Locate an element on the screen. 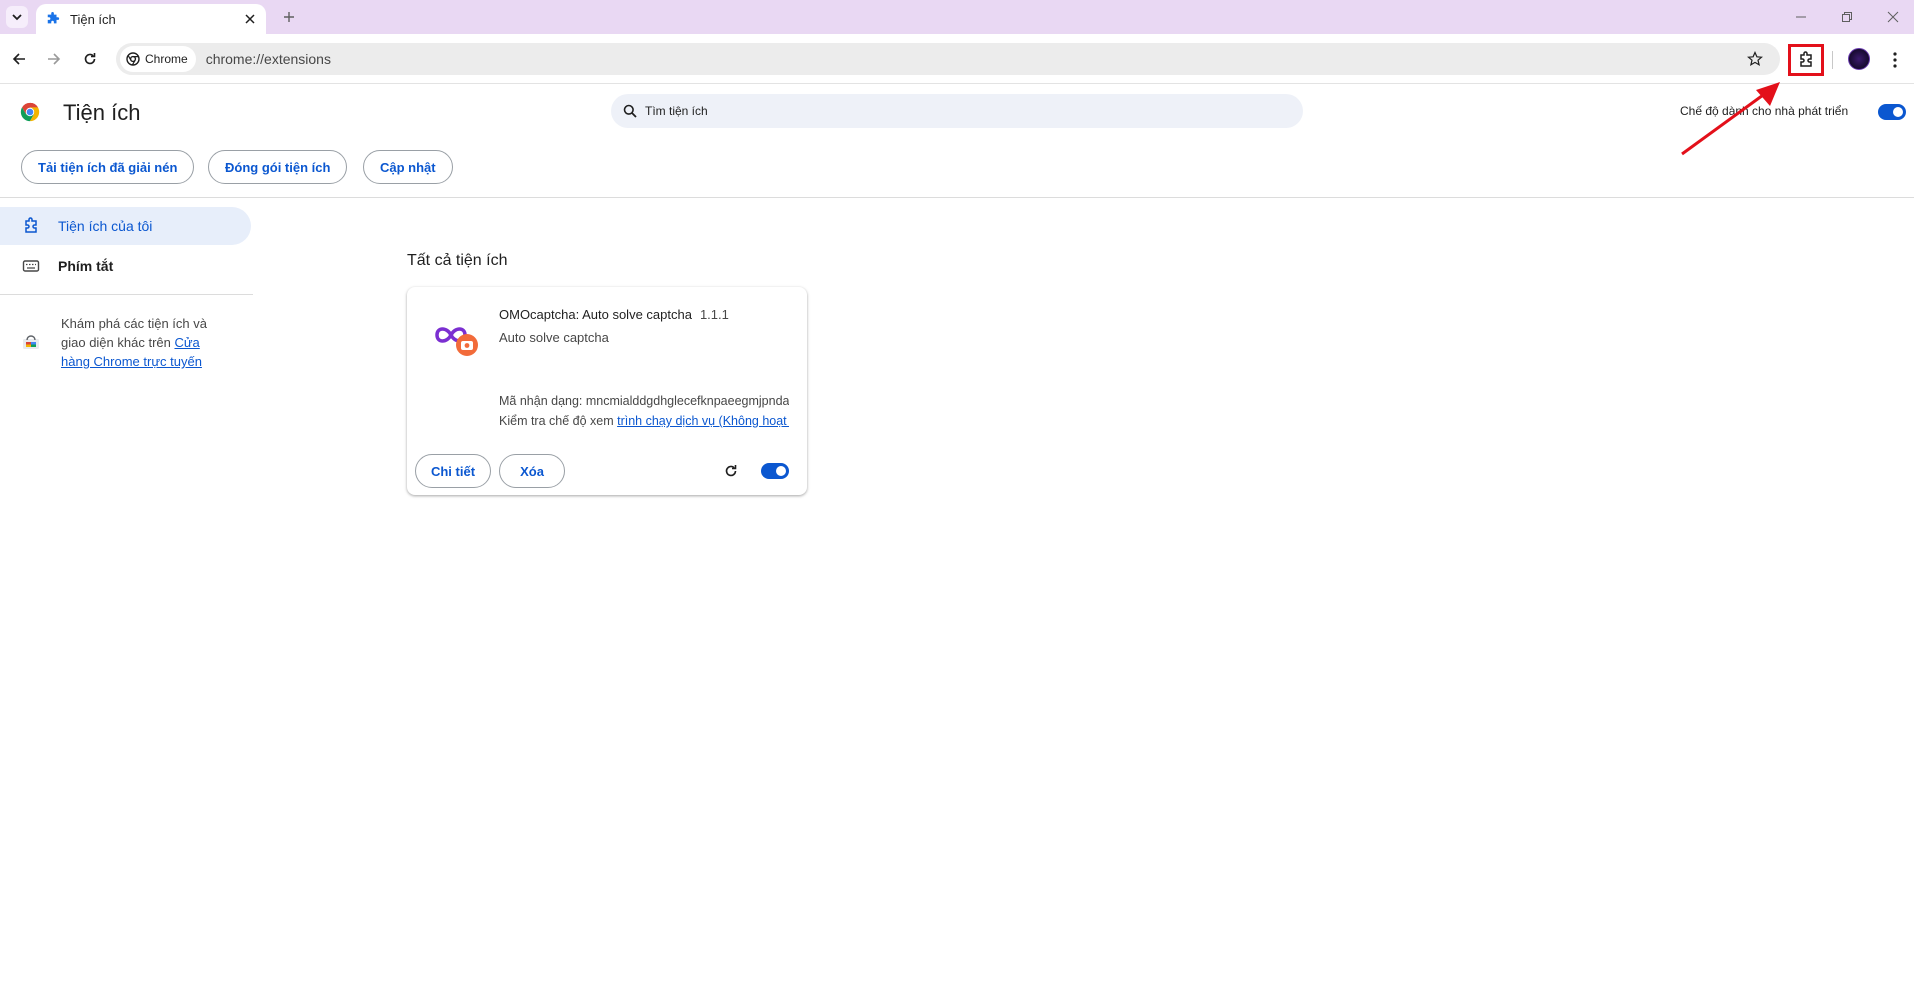  profile-avatar is located at coordinates (1859, 59).